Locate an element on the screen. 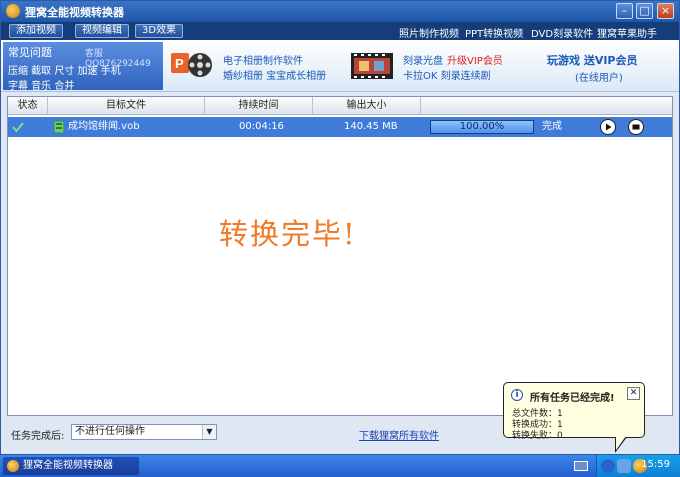 The width and height of the screenshot is (680, 477). video-file-icon is located at coordinates (59, 127).